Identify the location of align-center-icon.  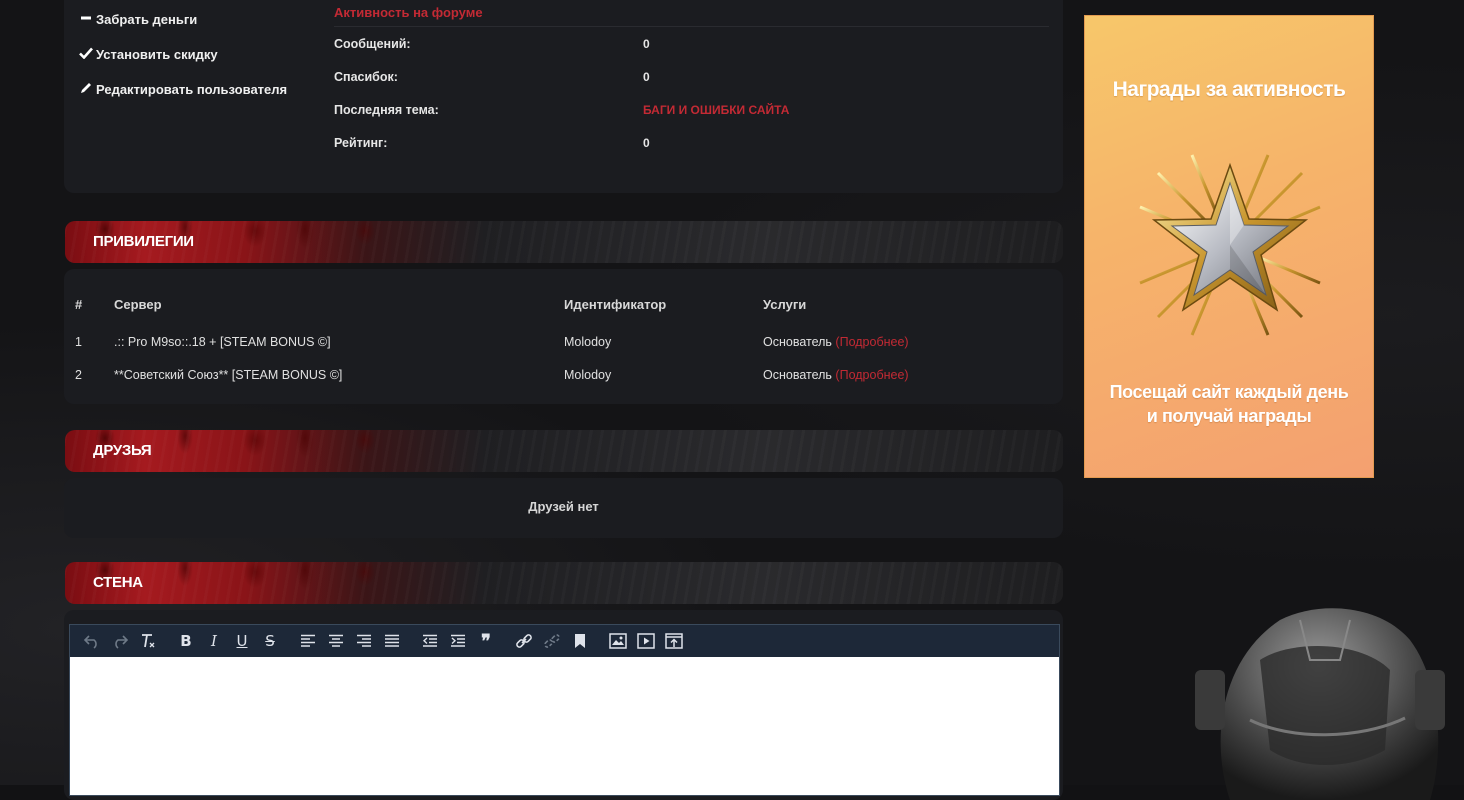
(336, 641).